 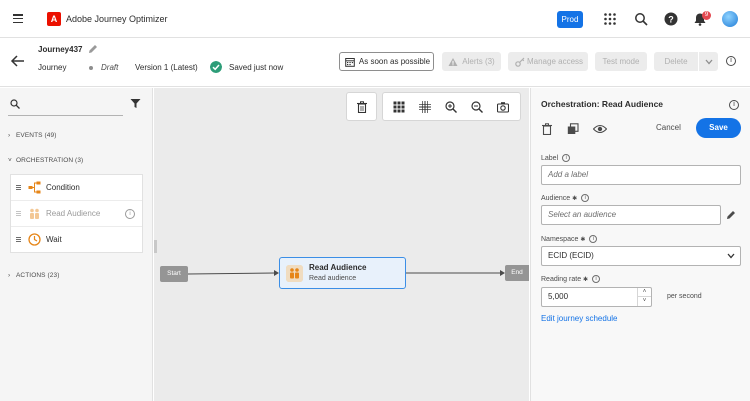 I want to click on category-actions: › ACTIONS (23), so click(x=33, y=275).